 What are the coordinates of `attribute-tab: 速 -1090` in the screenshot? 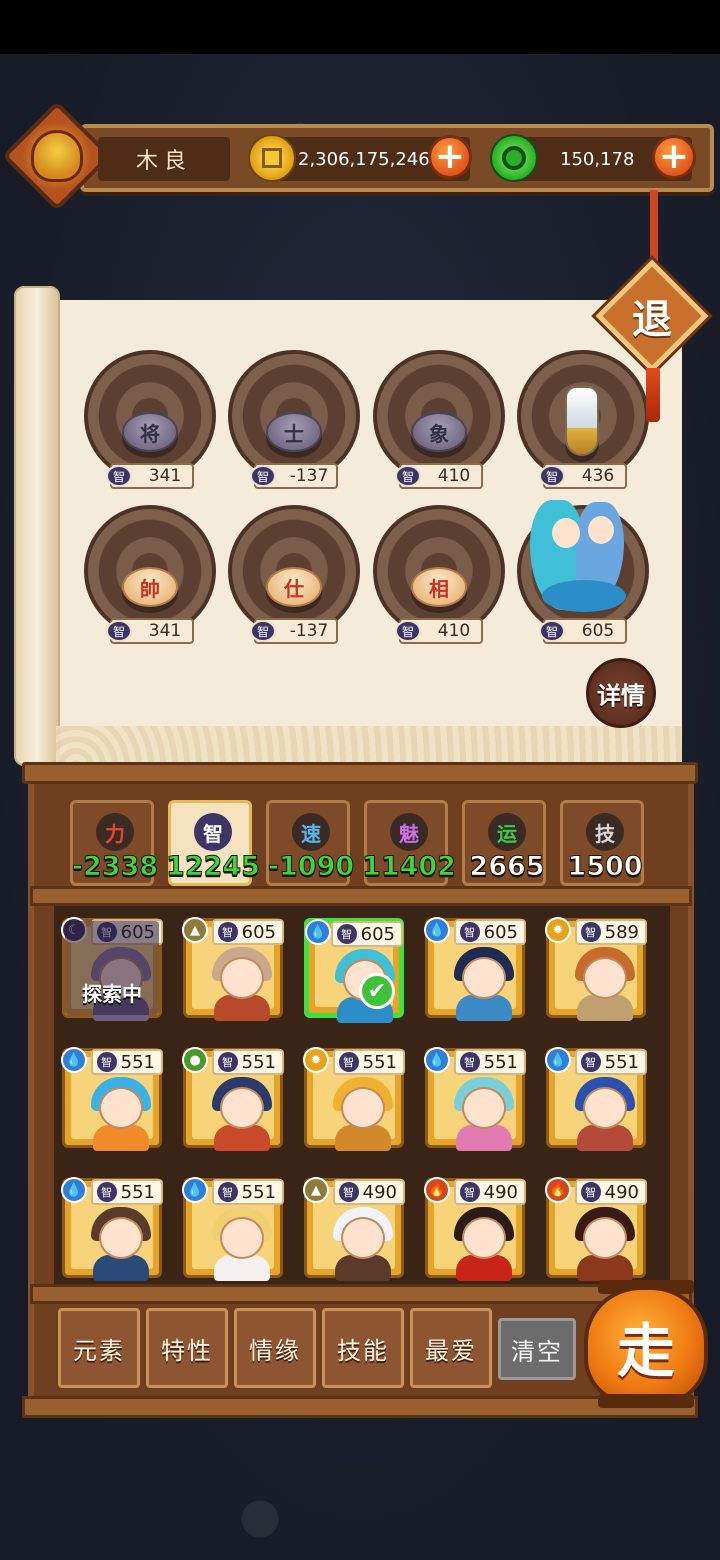 It's located at (310, 843).